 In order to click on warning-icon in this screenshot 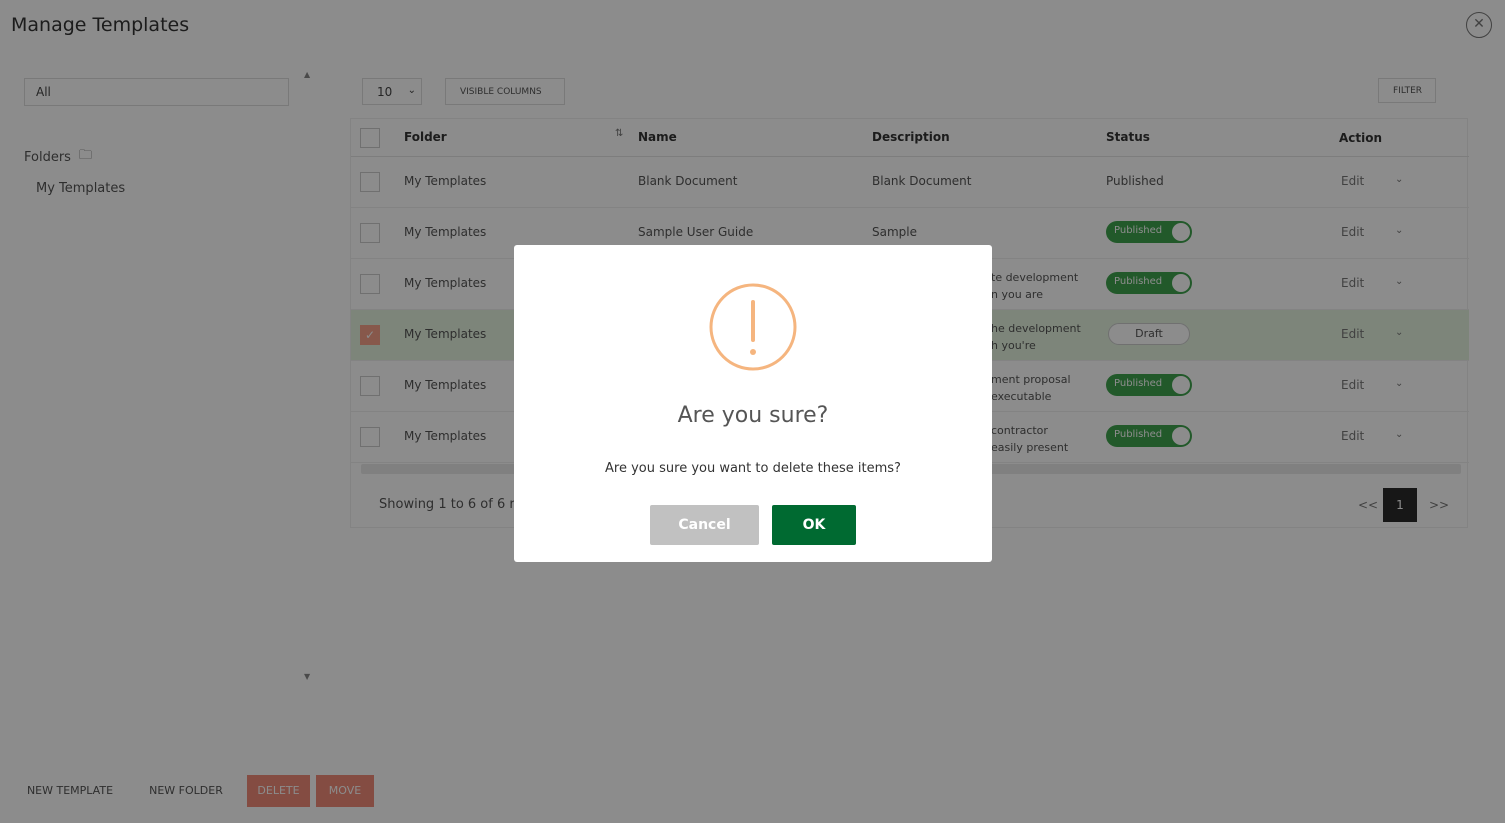, I will do `click(753, 327)`.